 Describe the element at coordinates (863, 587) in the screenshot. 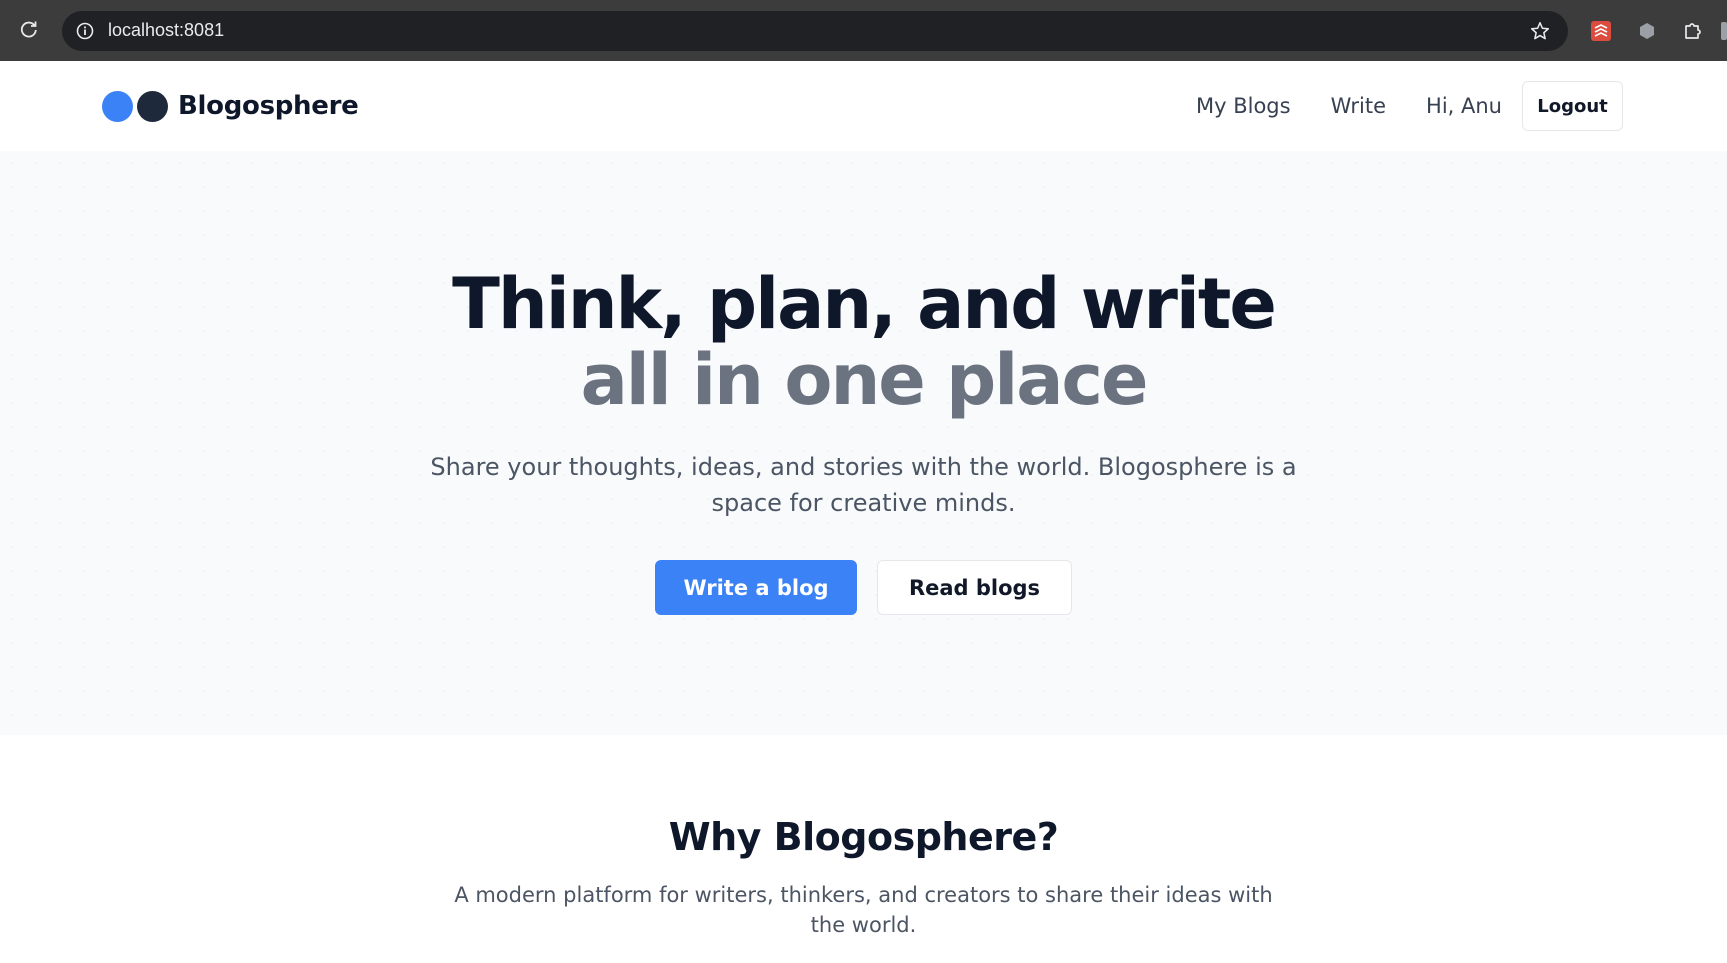

I see `hero-cta-group: Write a blog Read blogs` at that location.